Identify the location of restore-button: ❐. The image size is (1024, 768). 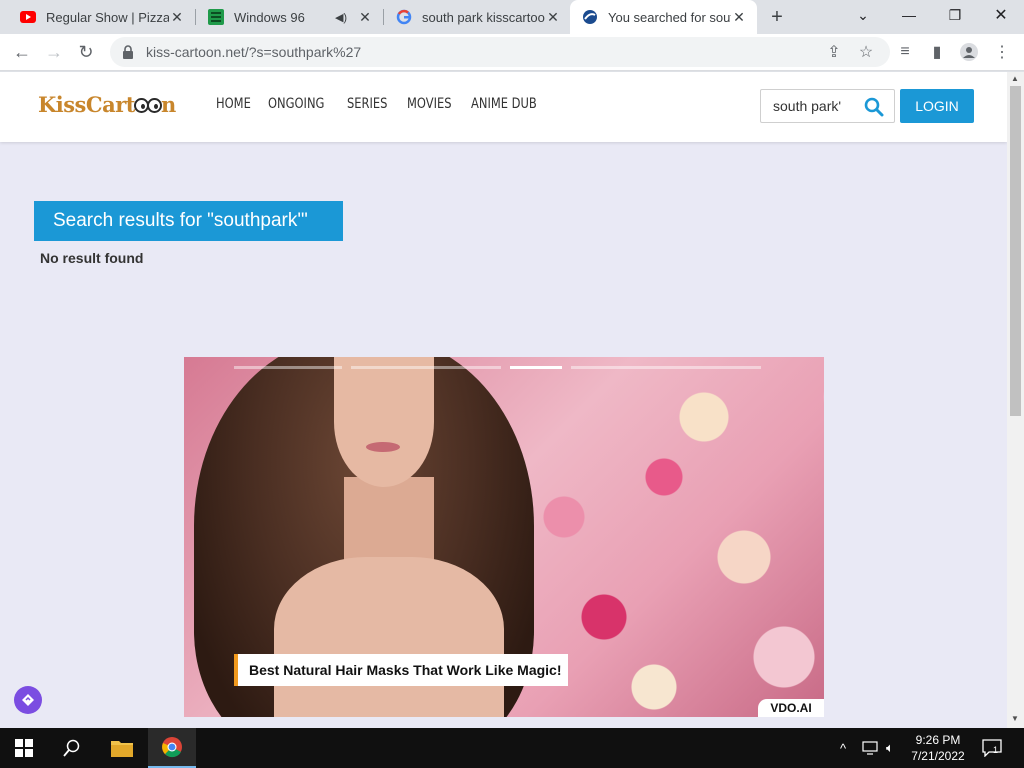
(955, 15).